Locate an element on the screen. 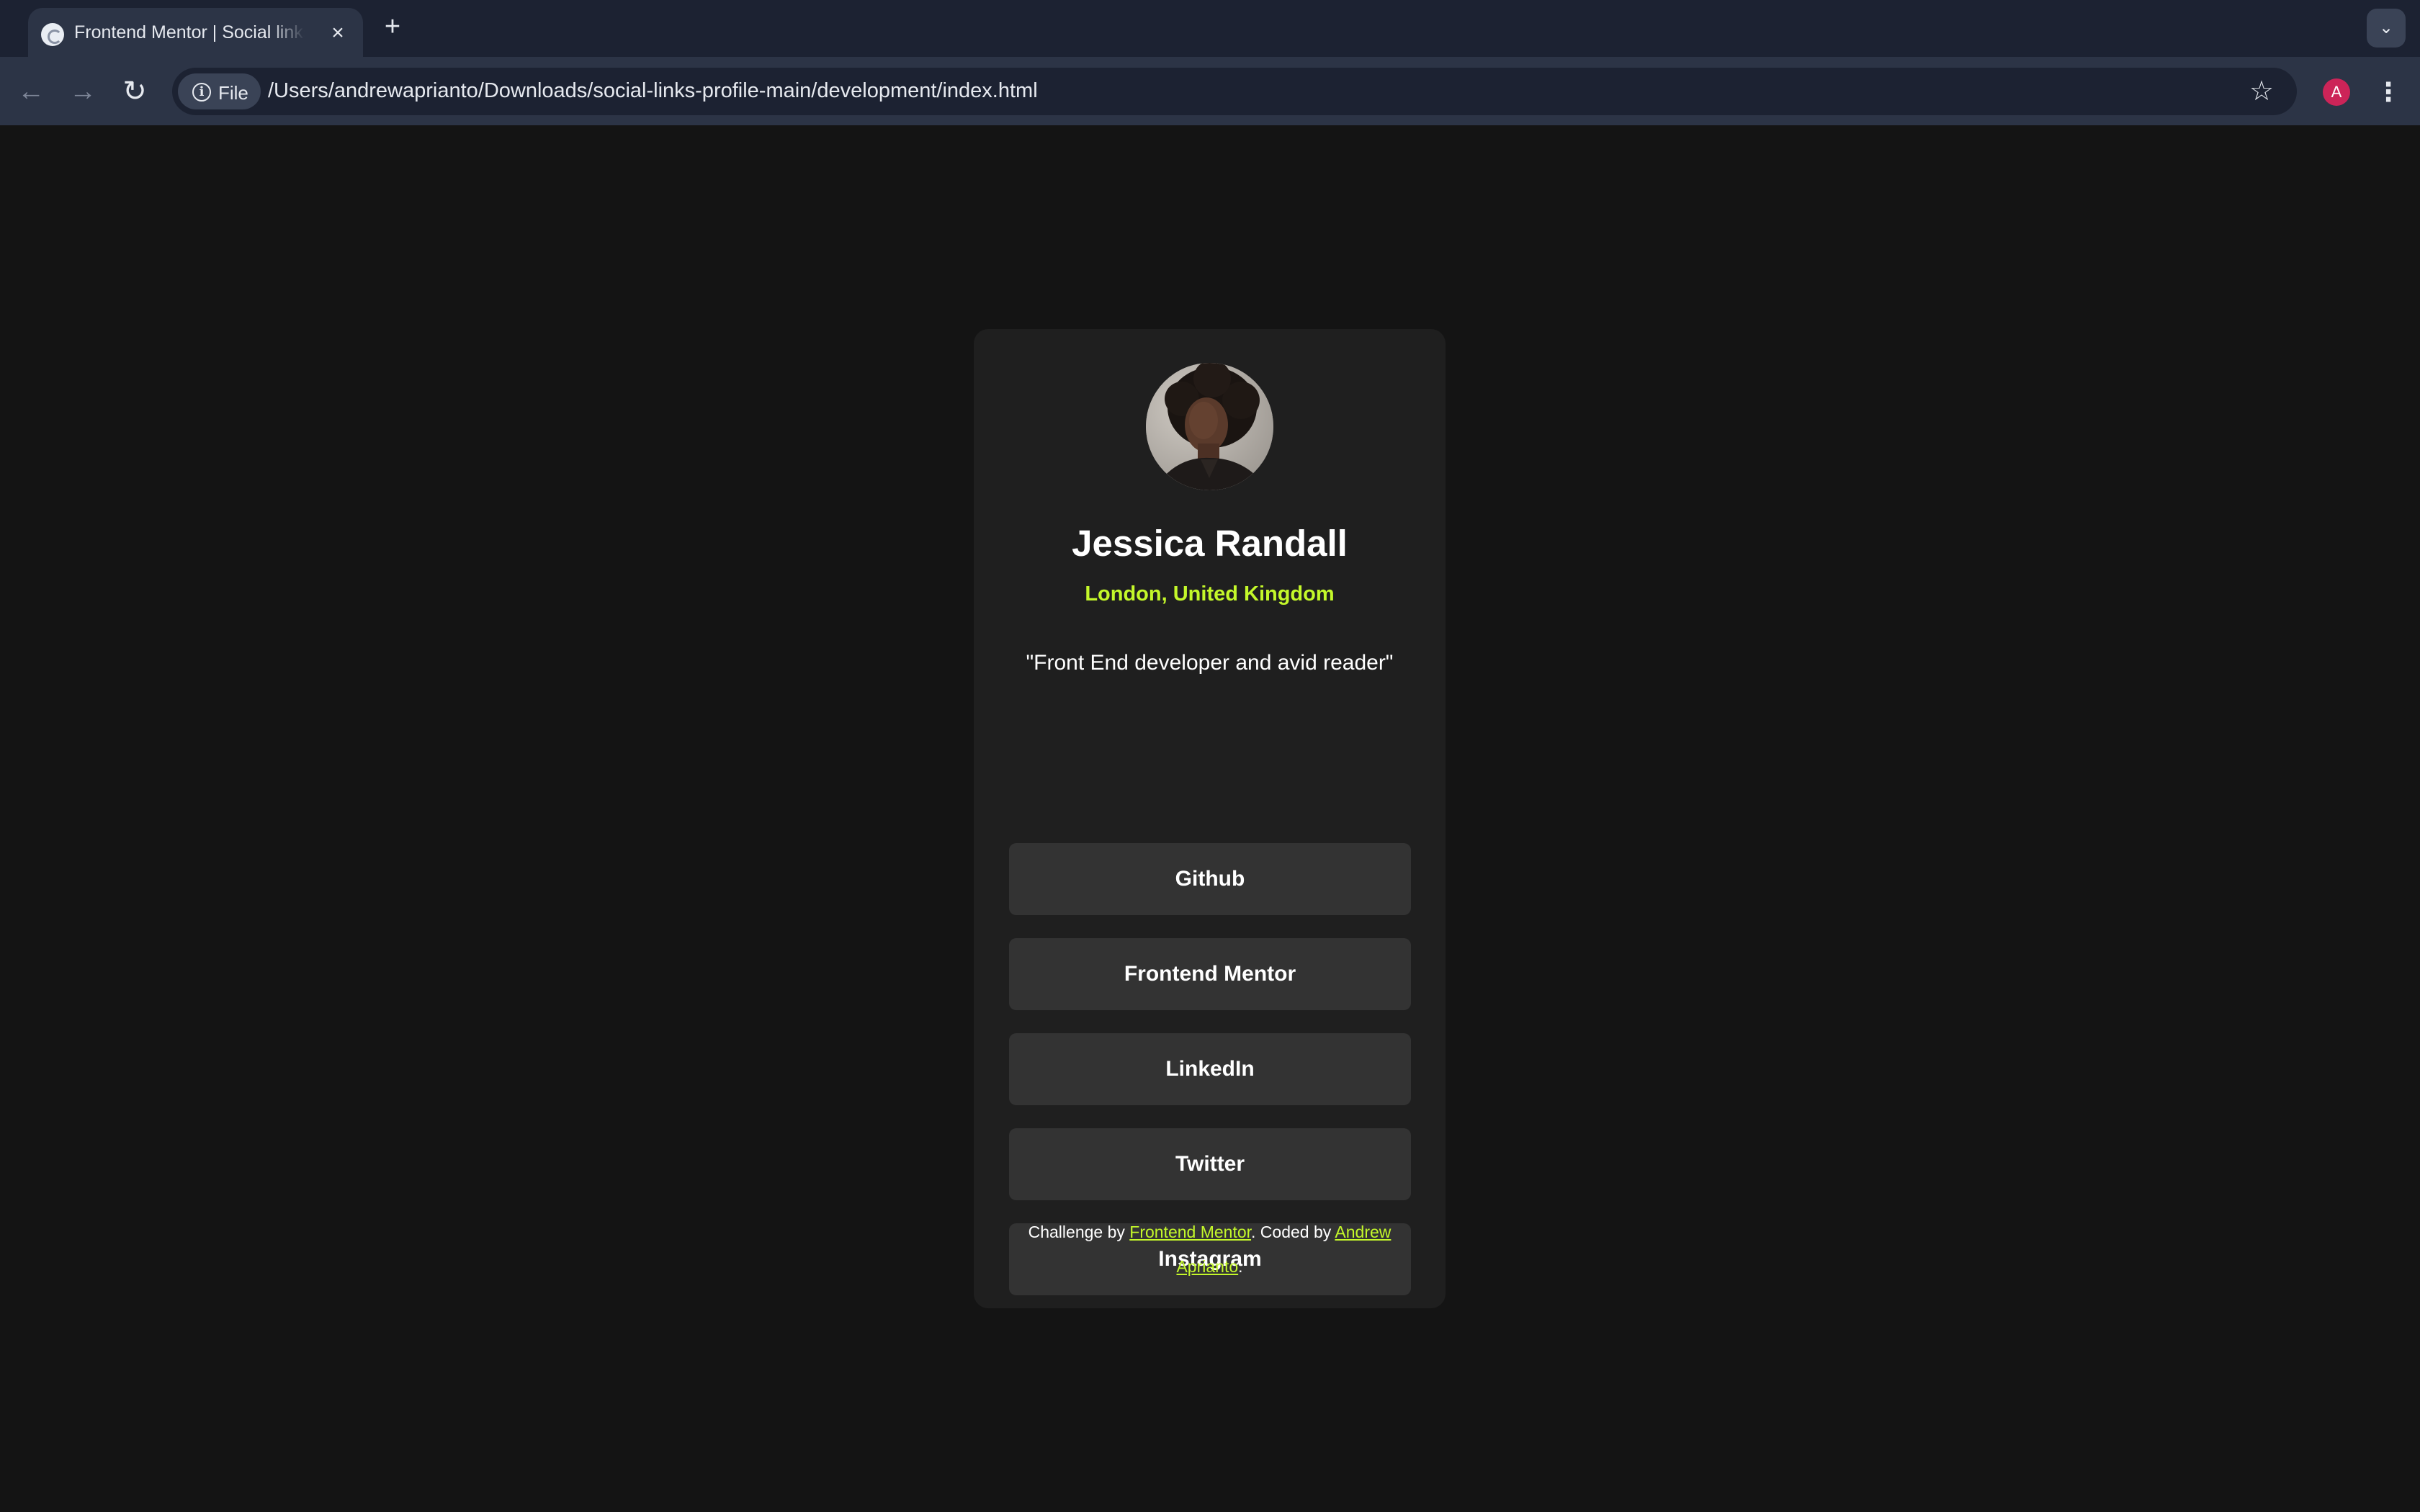  profile-bio: "Front End developer and avid reader" is located at coordinates (1210, 663).